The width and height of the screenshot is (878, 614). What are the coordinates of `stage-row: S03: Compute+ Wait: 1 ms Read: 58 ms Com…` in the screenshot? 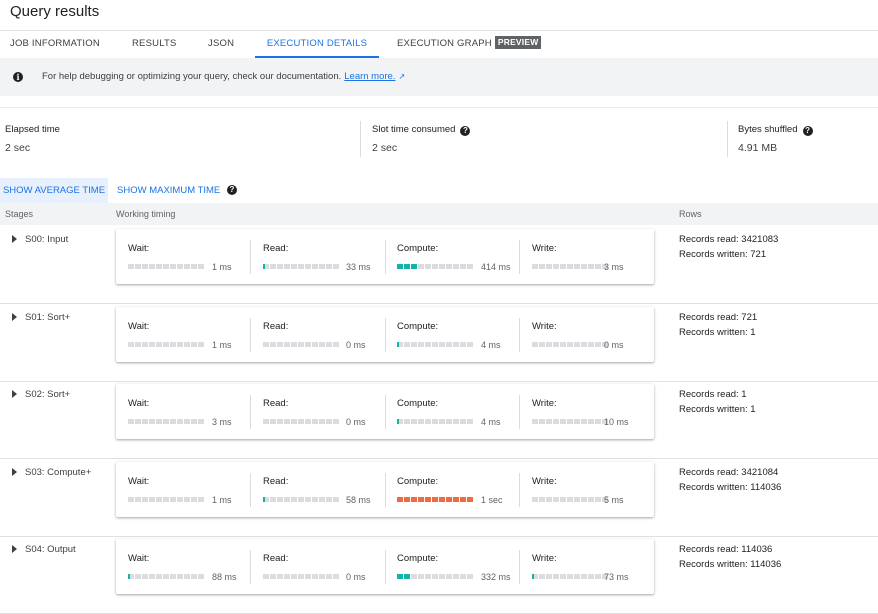 It's located at (439, 498).